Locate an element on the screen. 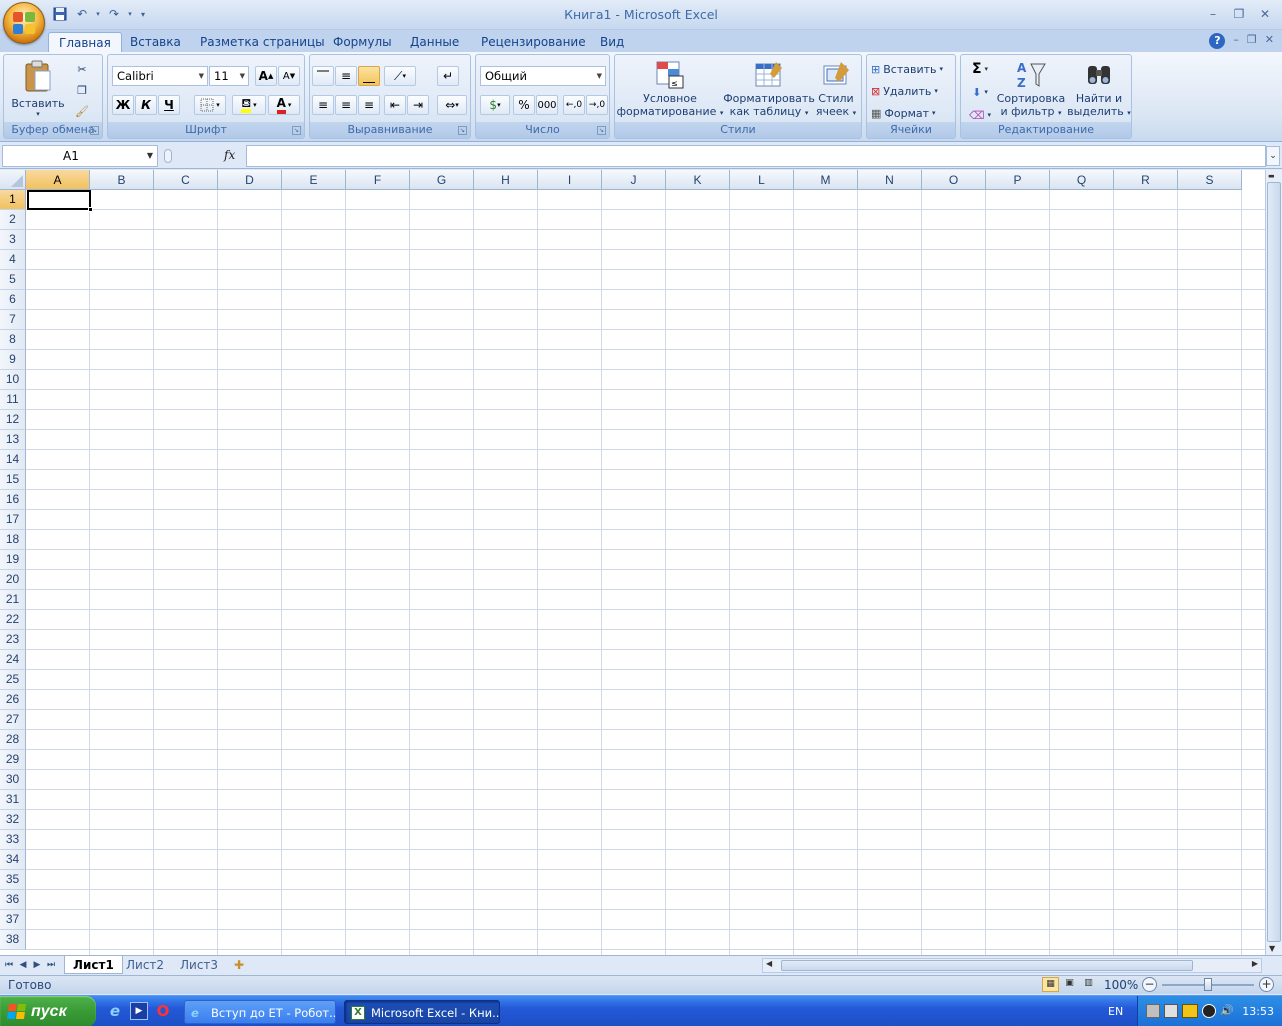  fill-button: ⬇ ▾ is located at coordinates (980, 92).